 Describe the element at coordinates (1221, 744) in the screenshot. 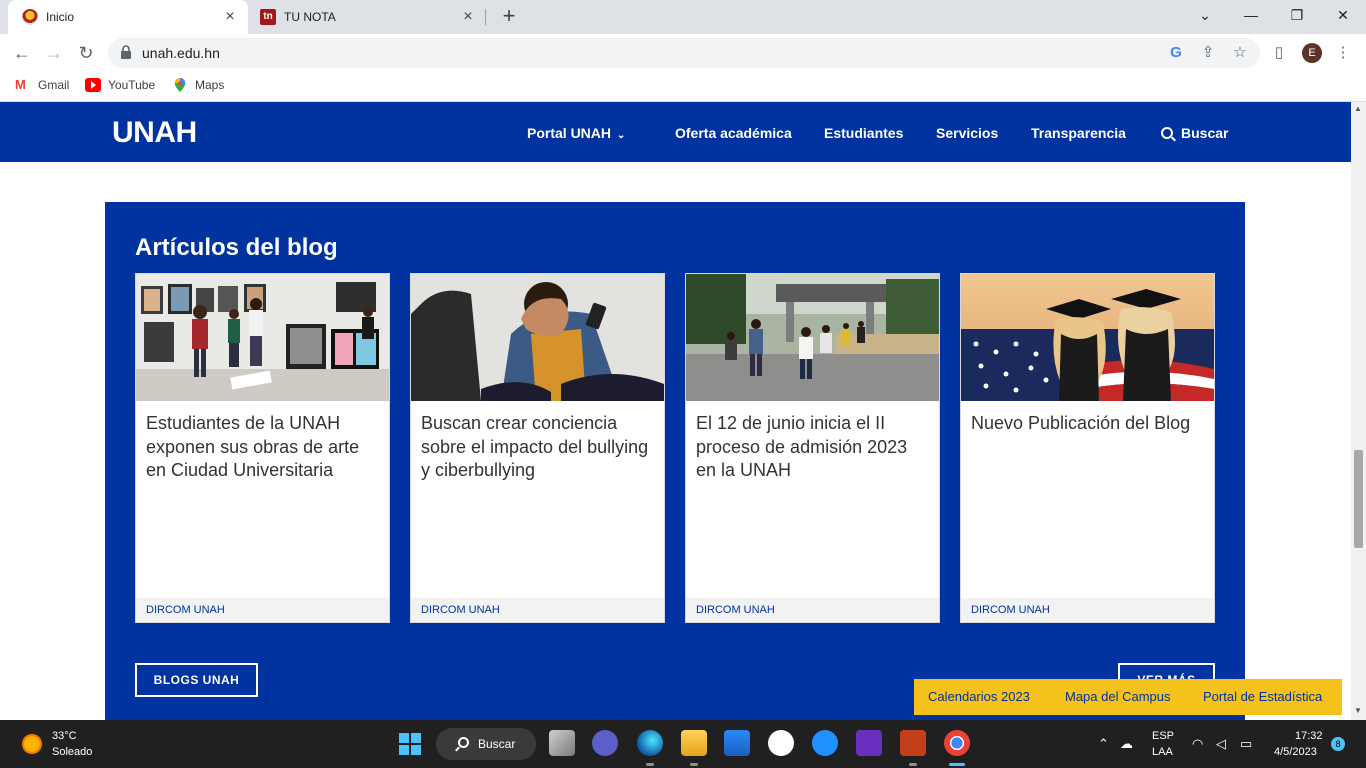

I see `volume-icon: ◁` at that location.